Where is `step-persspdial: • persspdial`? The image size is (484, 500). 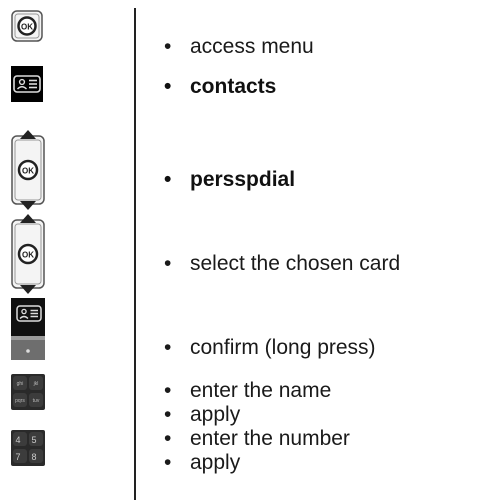 step-persspdial: • persspdial is located at coordinates (230, 180).